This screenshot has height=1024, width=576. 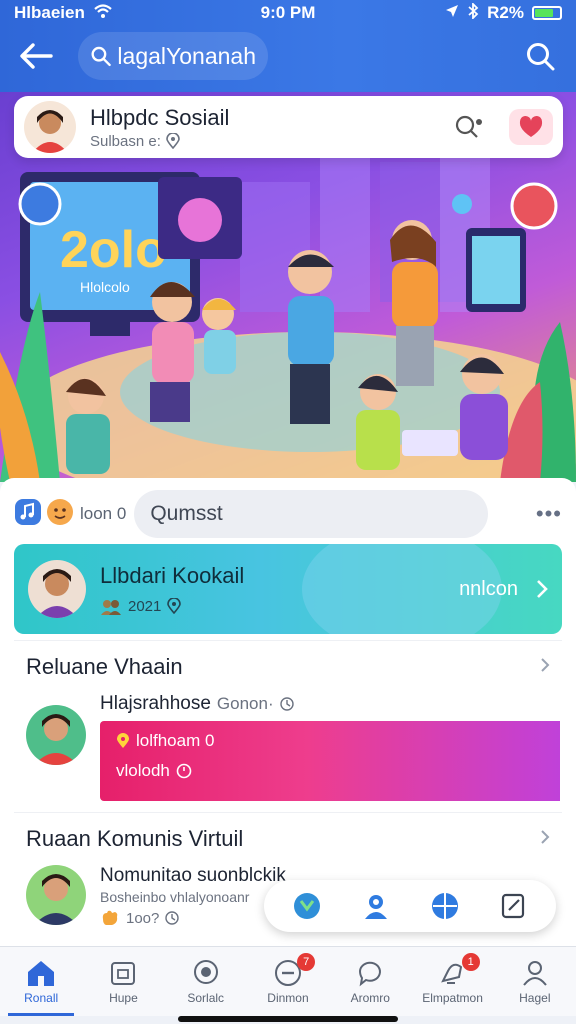 I want to click on search-button, so click(x=540, y=56).